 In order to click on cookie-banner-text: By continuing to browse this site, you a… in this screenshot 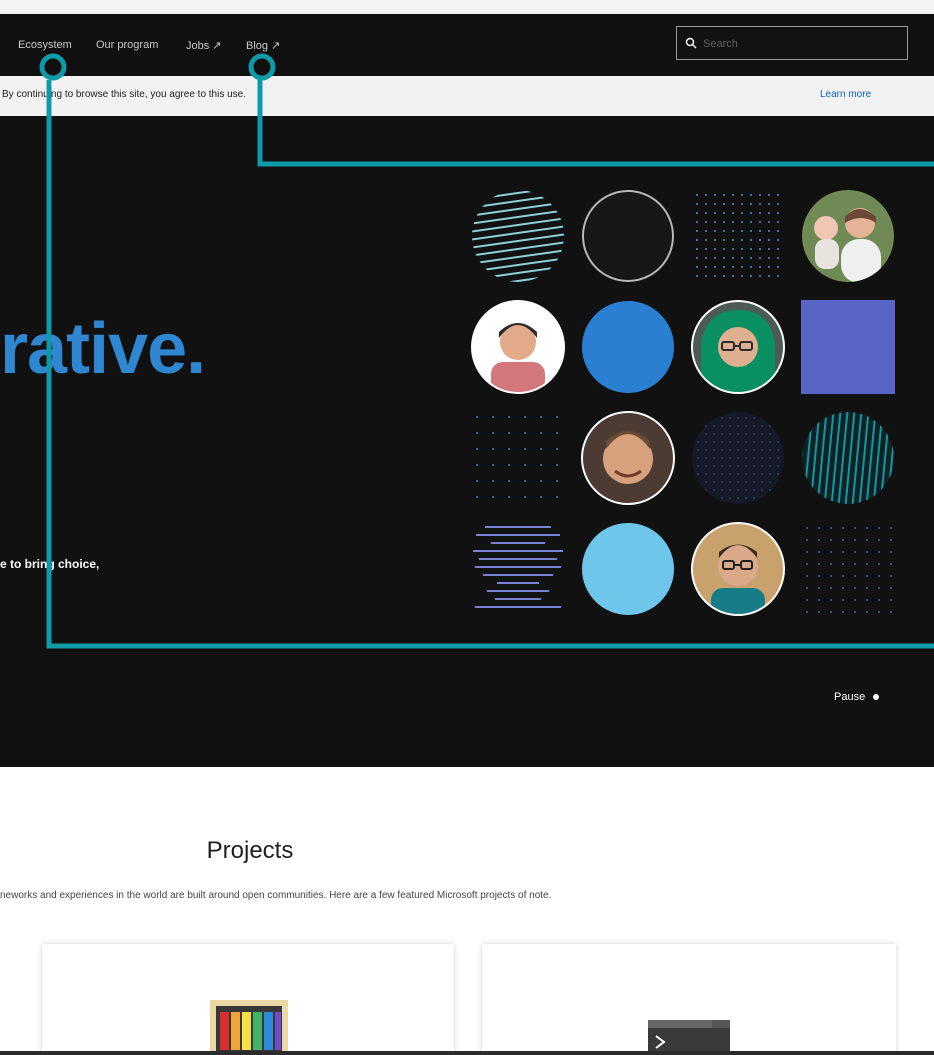, I will do `click(124, 94)`.